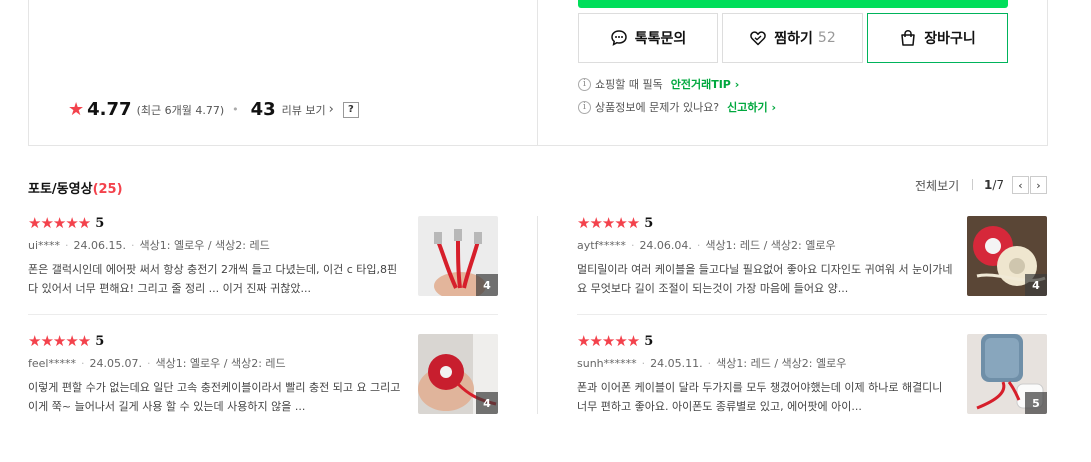  I want to click on rating-recent: (최근 6개월 4.77), so click(180, 110).